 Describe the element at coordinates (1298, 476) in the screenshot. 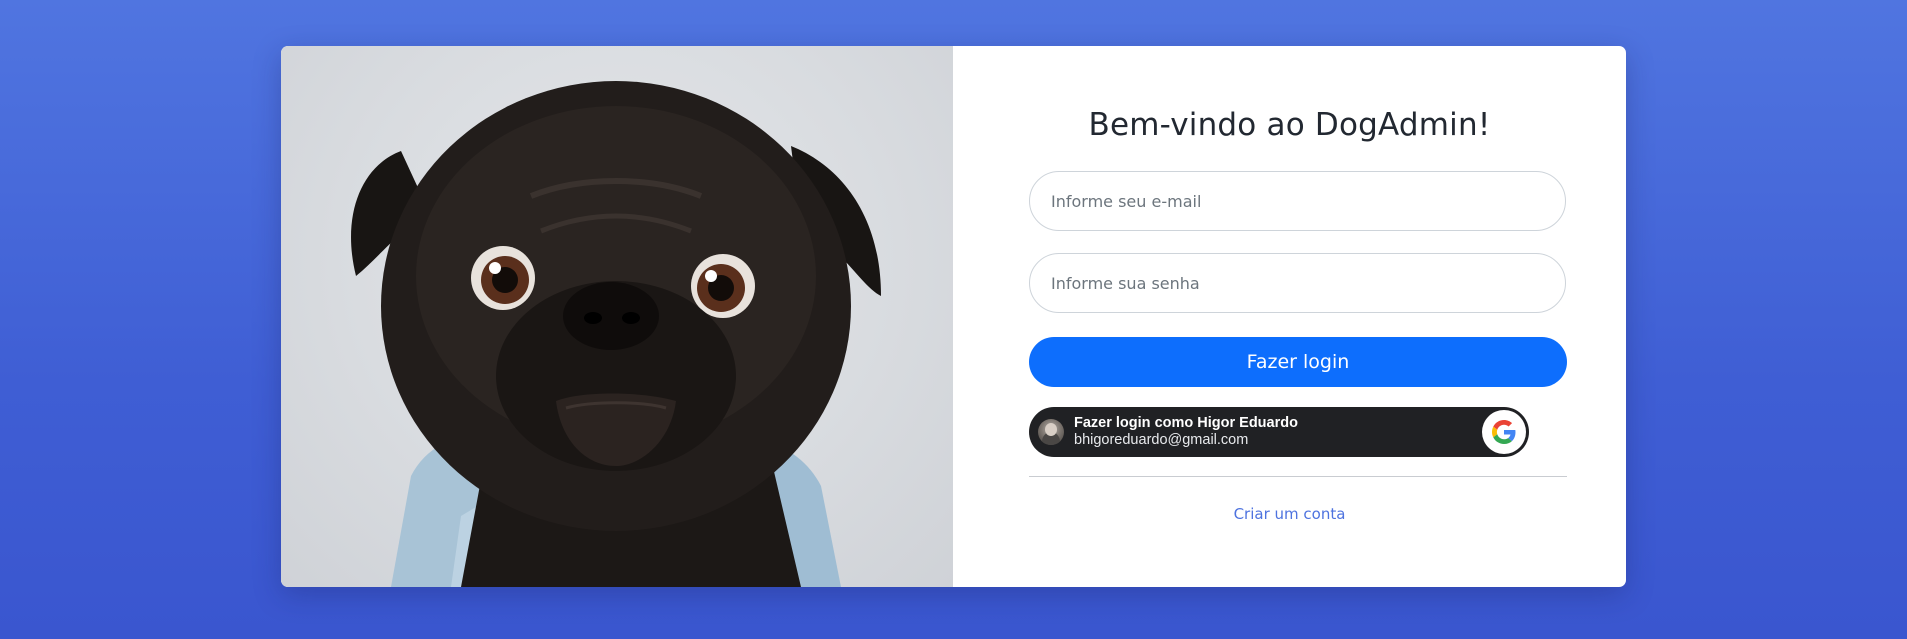

I see `divider` at that location.